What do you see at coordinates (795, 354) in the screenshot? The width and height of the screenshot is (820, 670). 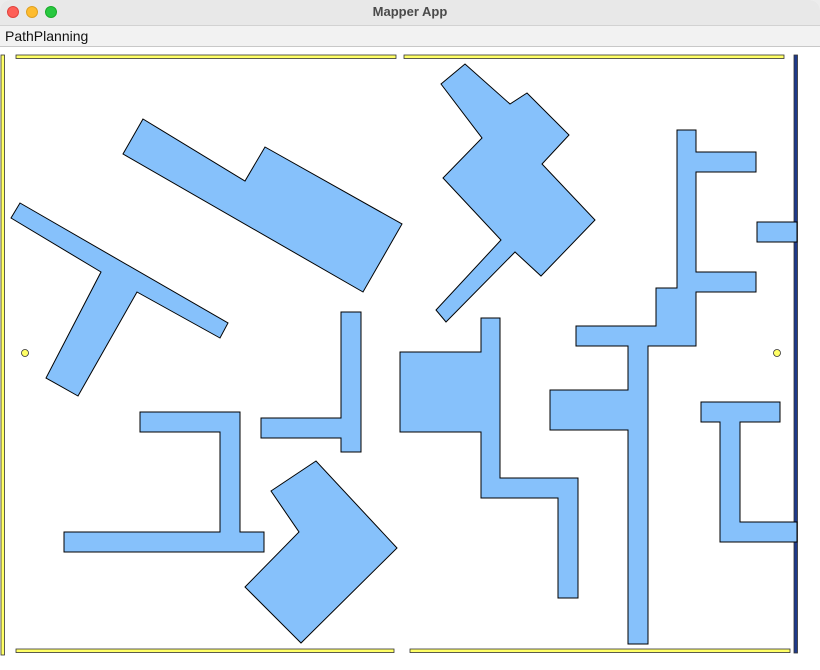 I see `wall-right` at bounding box center [795, 354].